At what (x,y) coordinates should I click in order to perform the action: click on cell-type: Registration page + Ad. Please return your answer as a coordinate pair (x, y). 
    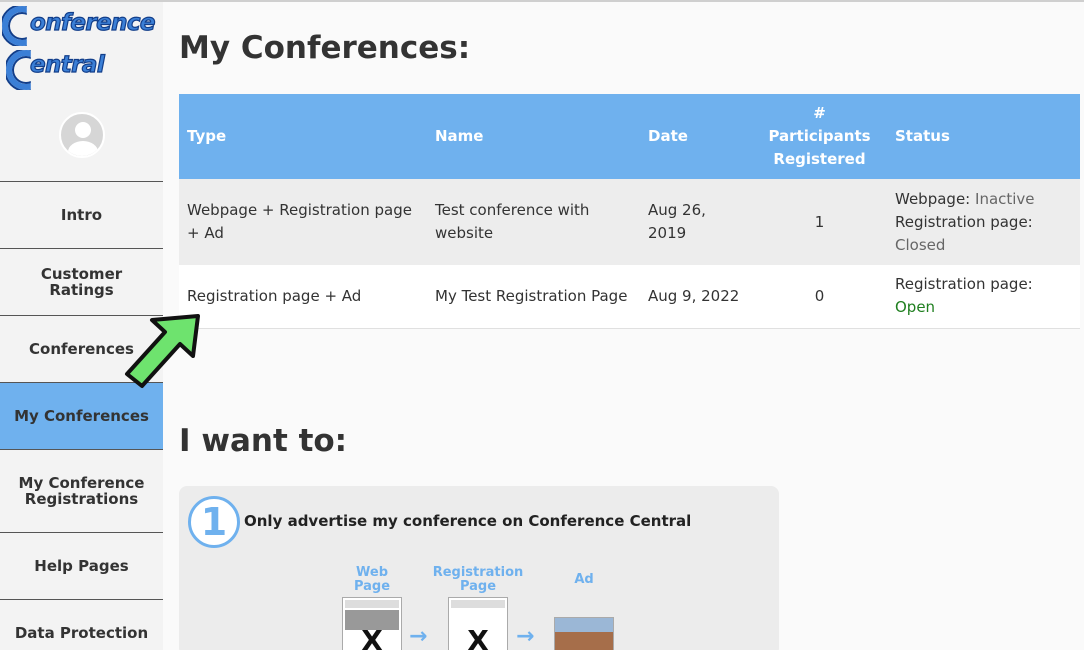
    Looking at the image, I should click on (274, 295).